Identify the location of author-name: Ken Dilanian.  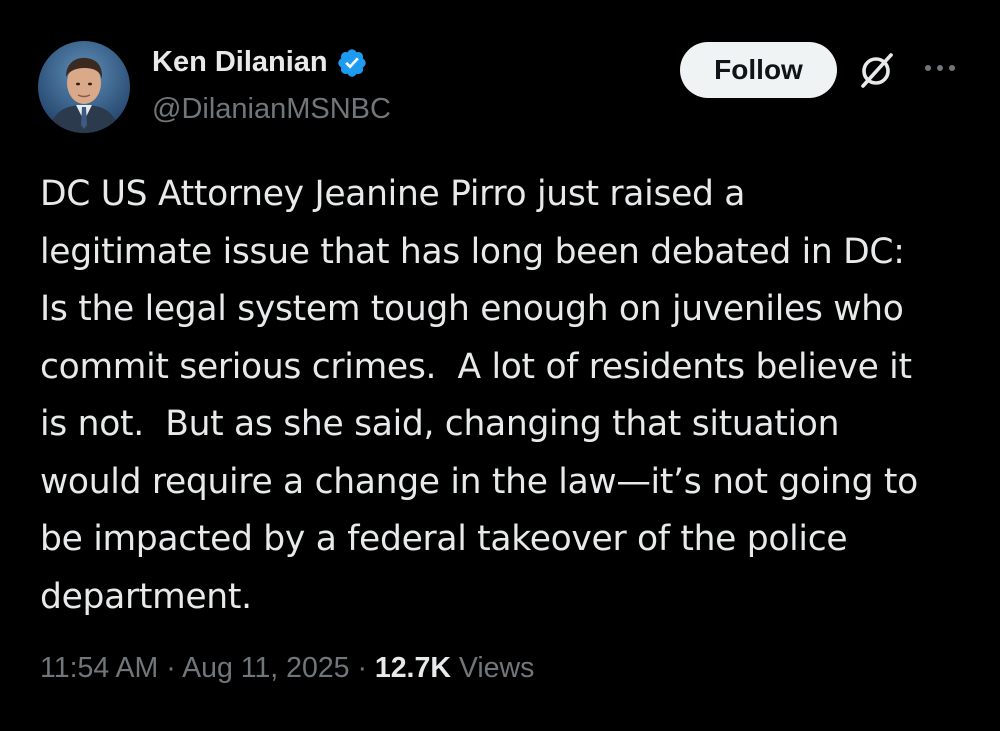
(260, 62).